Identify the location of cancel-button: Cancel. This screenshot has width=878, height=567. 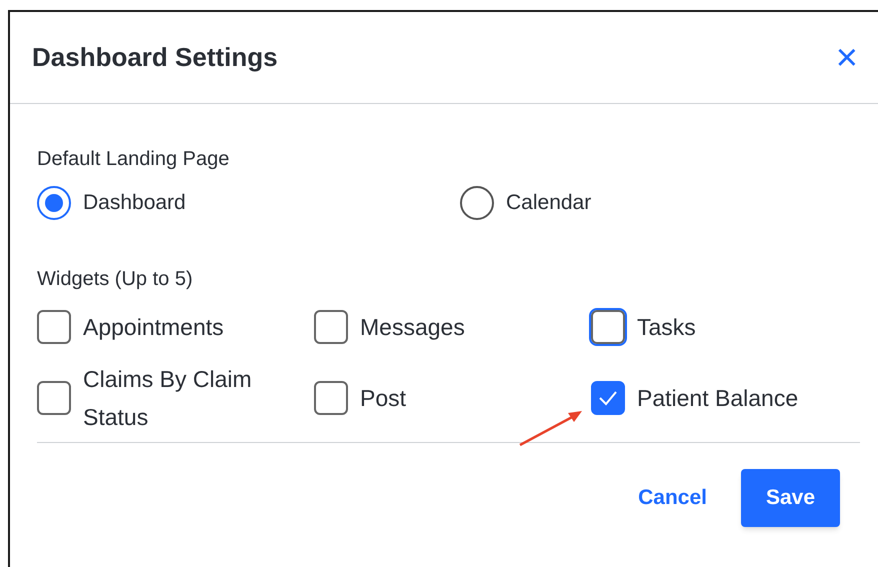
(672, 498).